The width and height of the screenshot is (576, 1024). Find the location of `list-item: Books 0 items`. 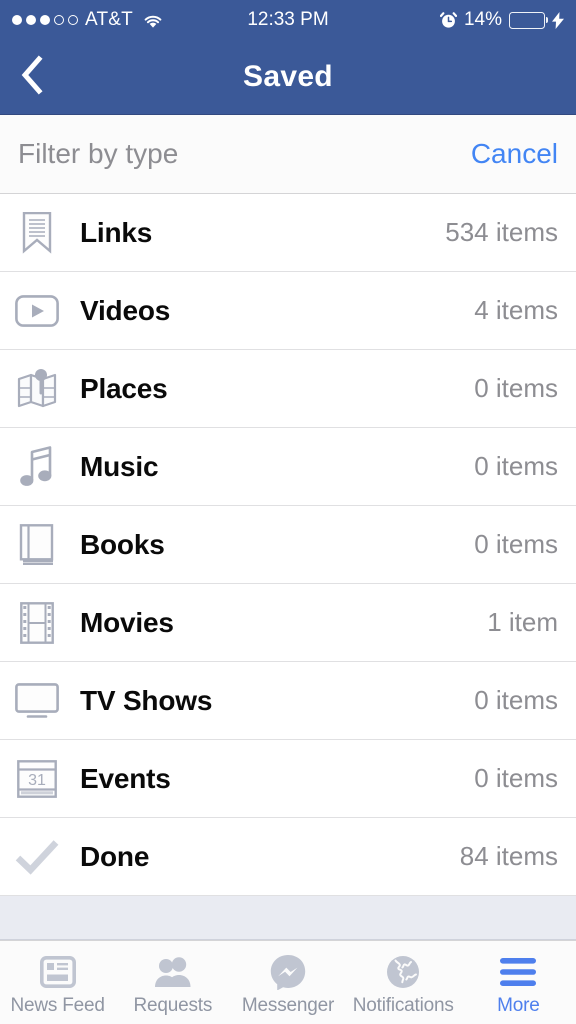

list-item: Books 0 items is located at coordinates (288, 545).